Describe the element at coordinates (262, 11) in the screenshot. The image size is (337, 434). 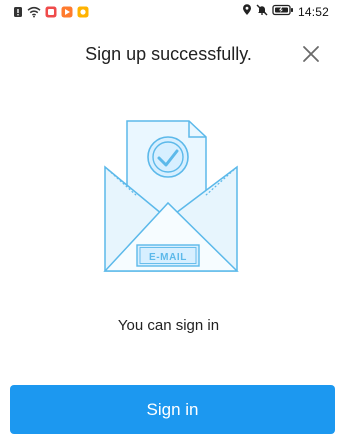
I see `mute-icon` at that location.